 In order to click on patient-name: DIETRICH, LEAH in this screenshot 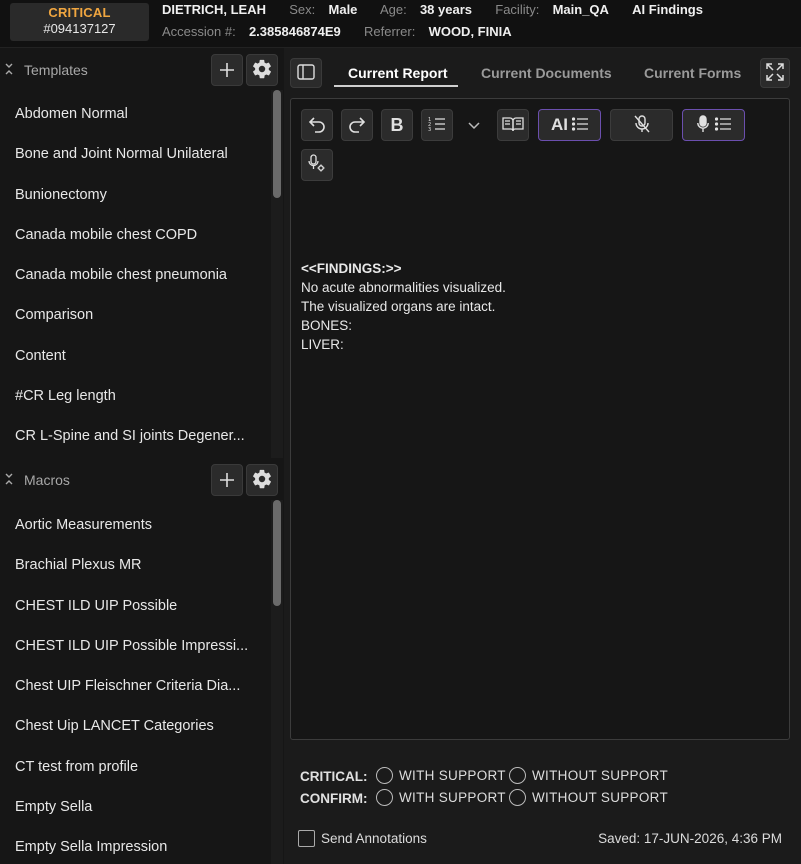, I will do `click(214, 9)`.